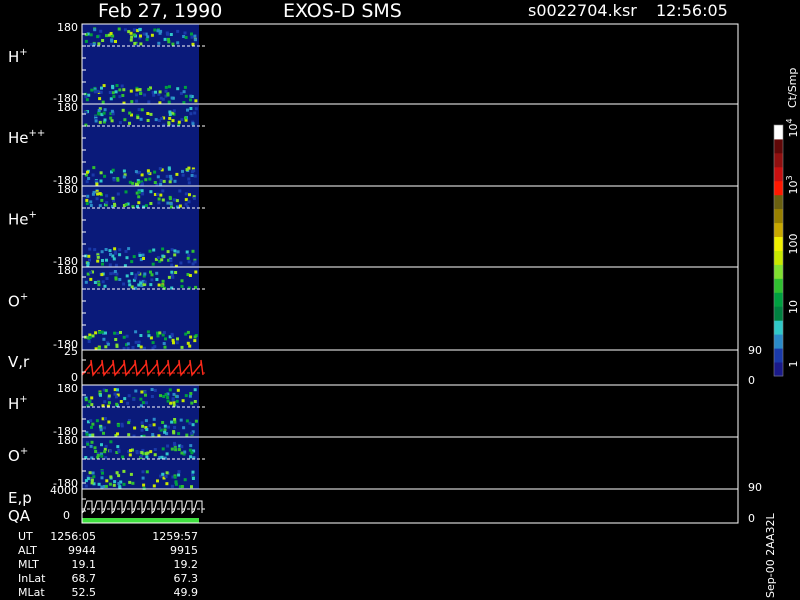  I want to click on colorbar-unit-label: Ct/Smp, so click(792, 88).